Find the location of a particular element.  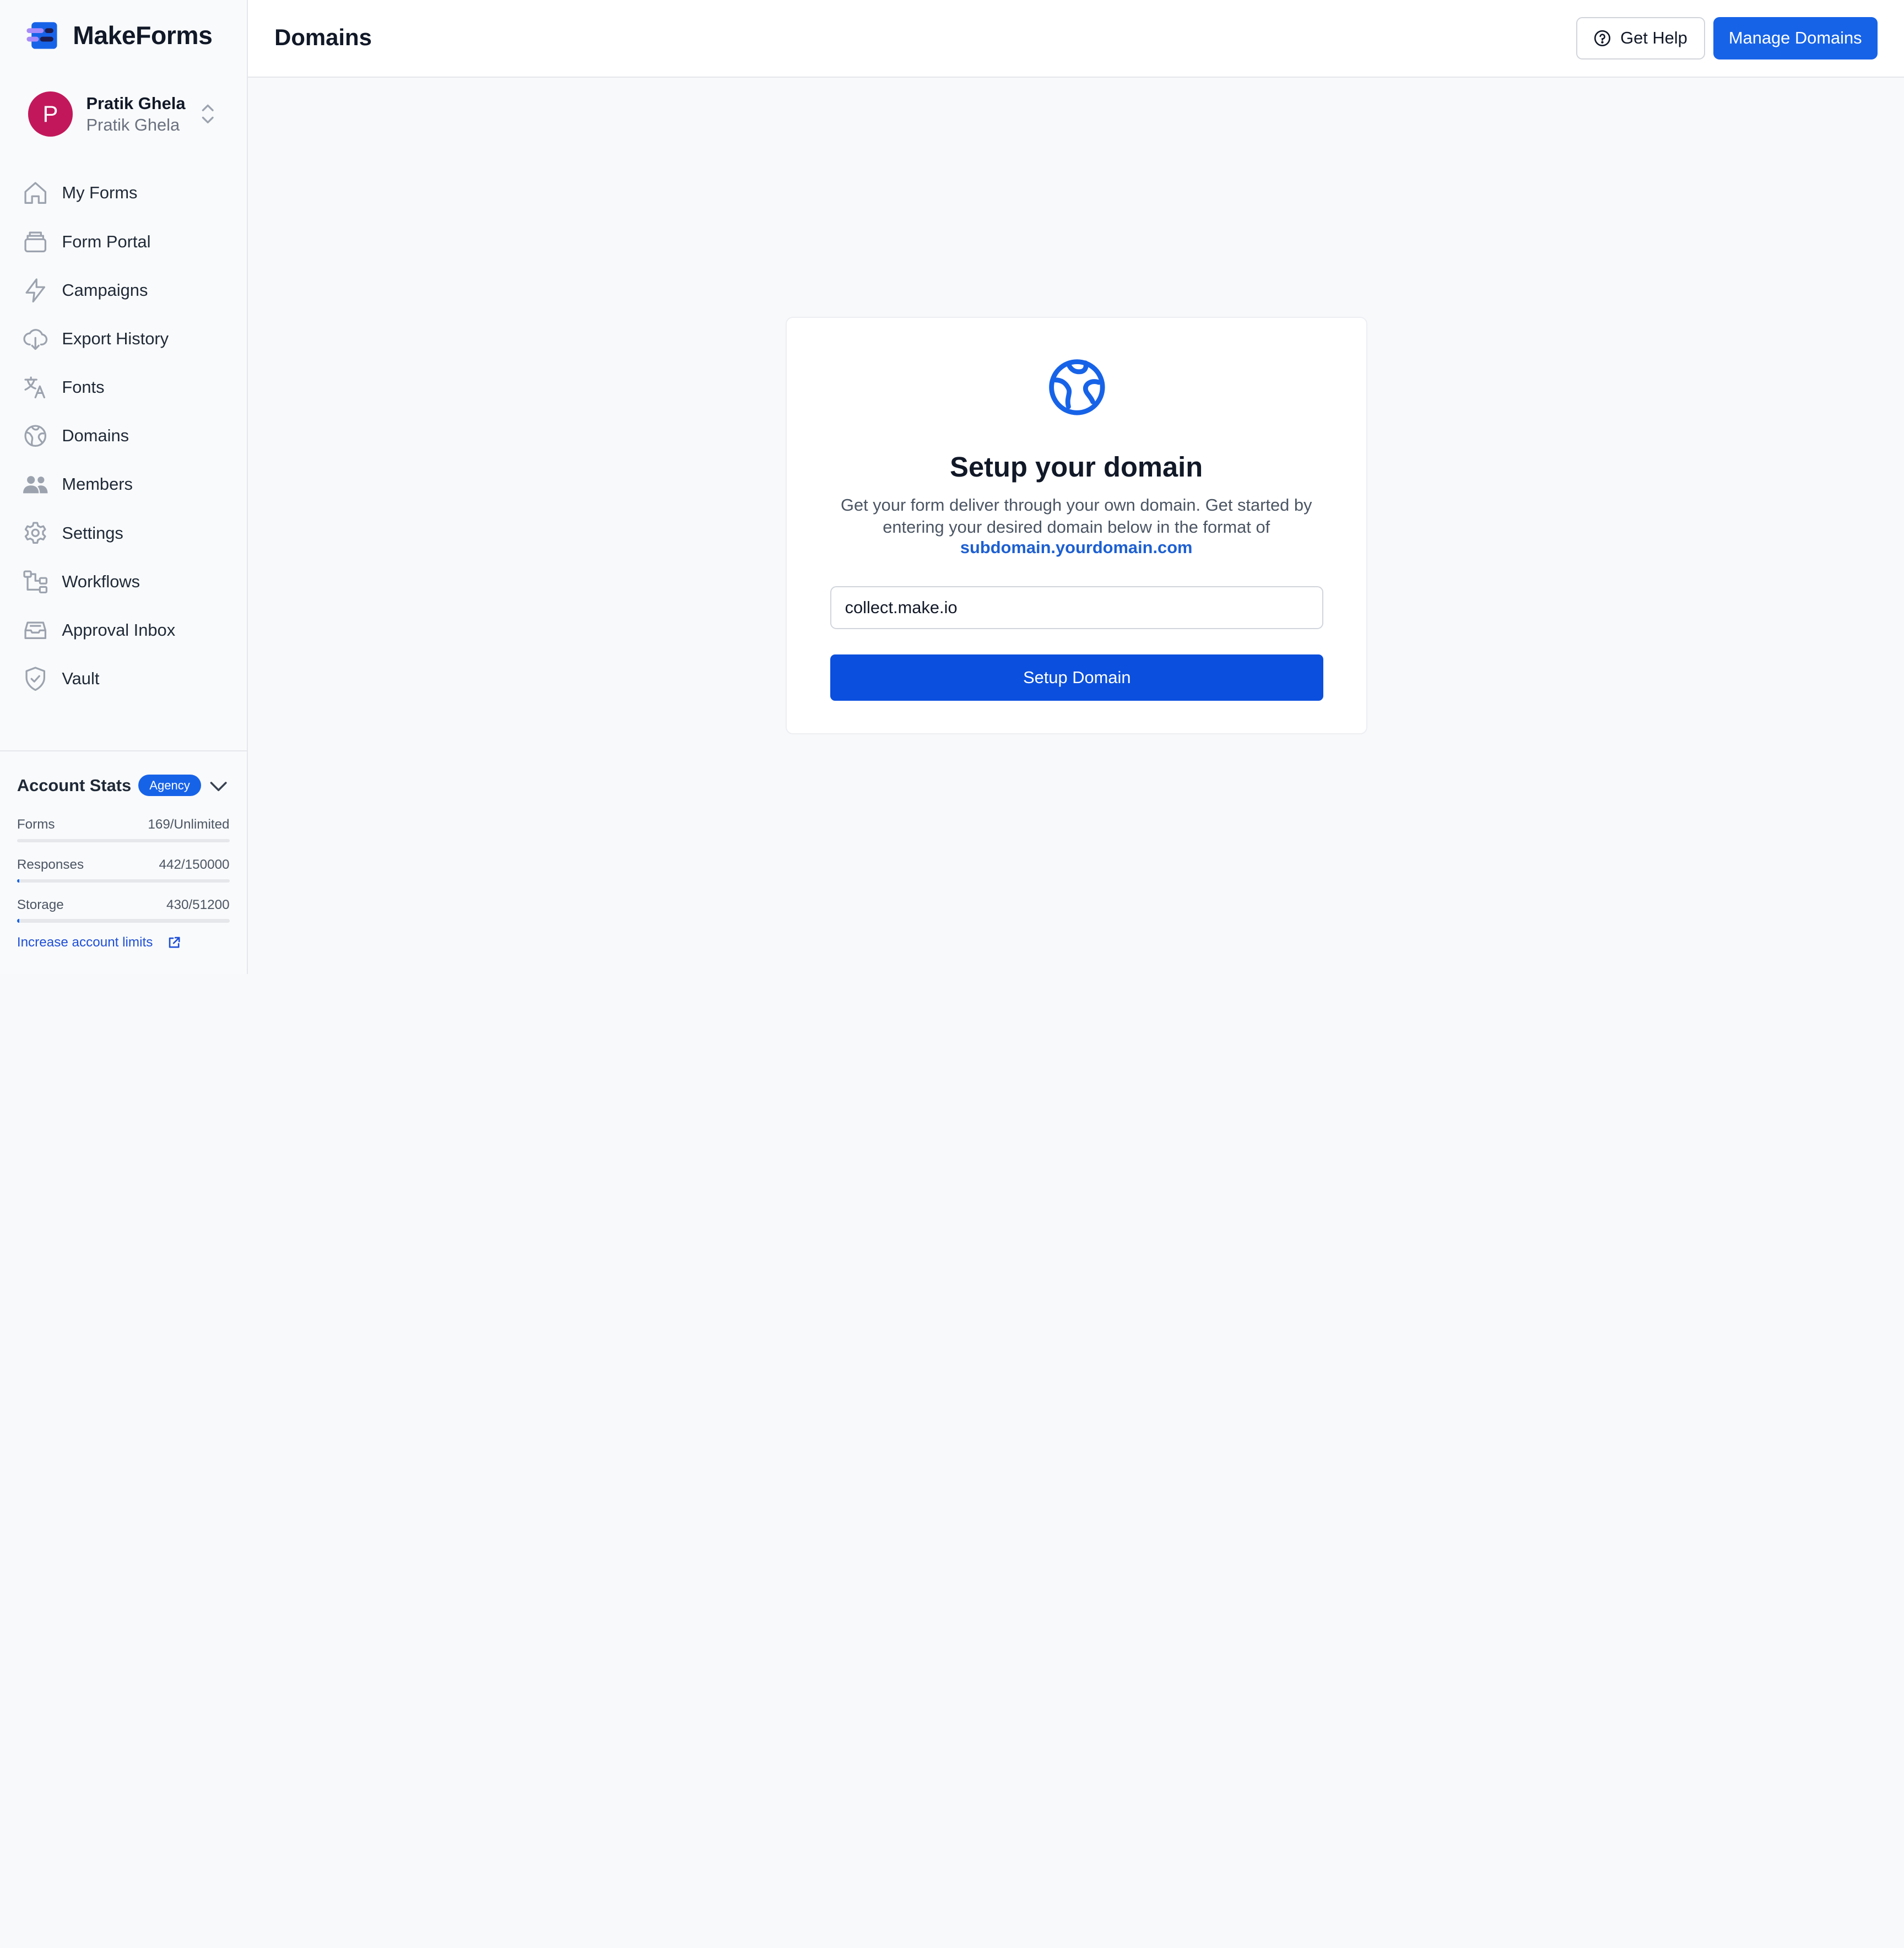

sidebar-item-form-portal: Form Portal is located at coordinates (128, 242).